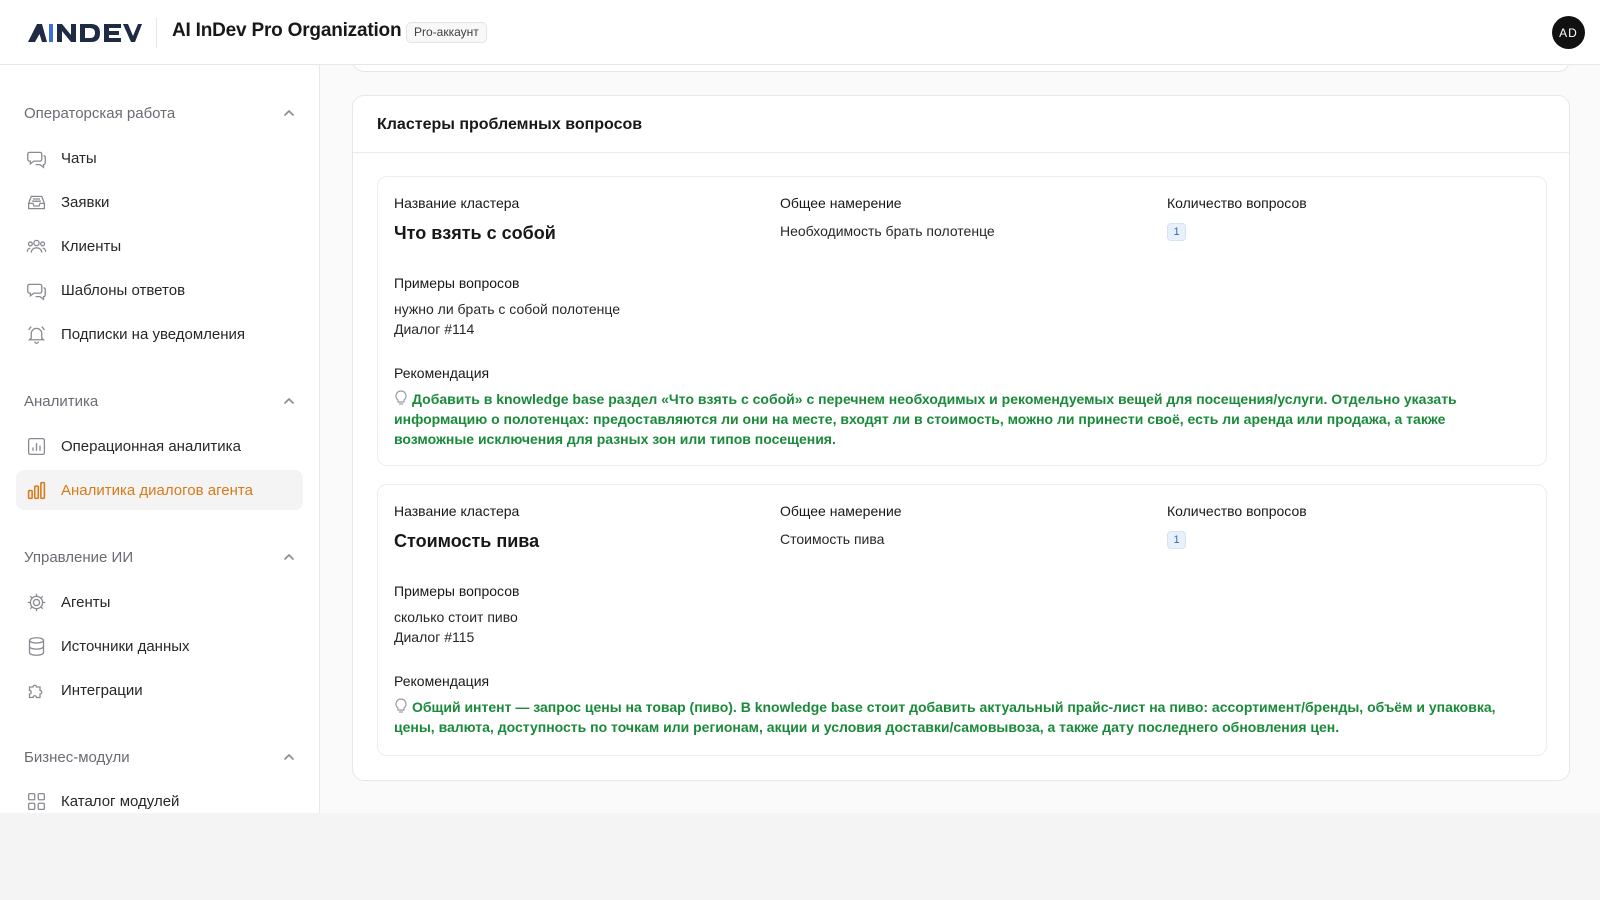 The image size is (1600, 900). What do you see at coordinates (36, 158) in the screenshot?
I see `chat-icon` at bounding box center [36, 158].